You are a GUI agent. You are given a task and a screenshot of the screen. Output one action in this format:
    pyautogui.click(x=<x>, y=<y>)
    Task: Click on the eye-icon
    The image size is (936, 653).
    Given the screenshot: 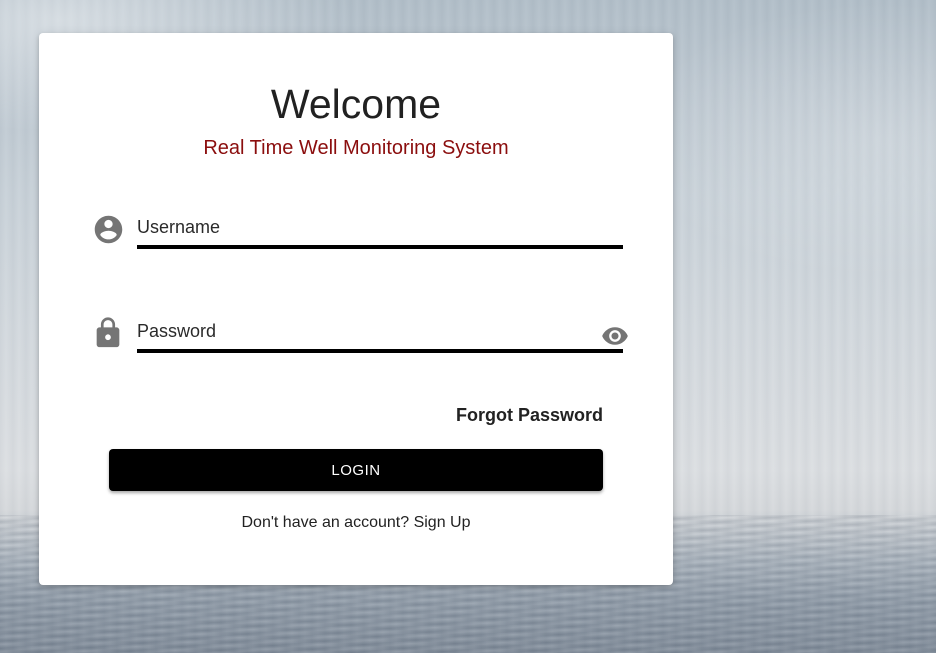 What is the action you would take?
    pyautogui.click(x=615, y=338)
    